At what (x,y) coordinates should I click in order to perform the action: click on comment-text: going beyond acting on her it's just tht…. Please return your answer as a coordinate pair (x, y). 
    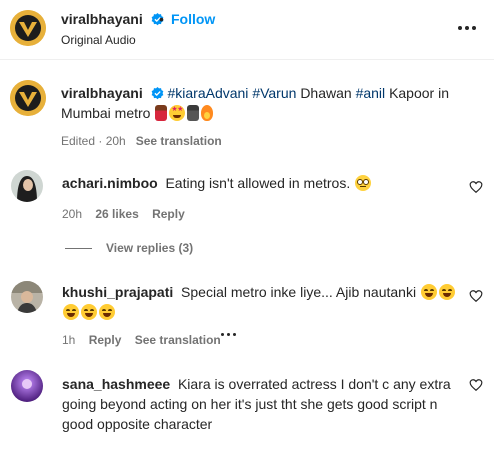
    Looking at the image, I should click on (250, 404).